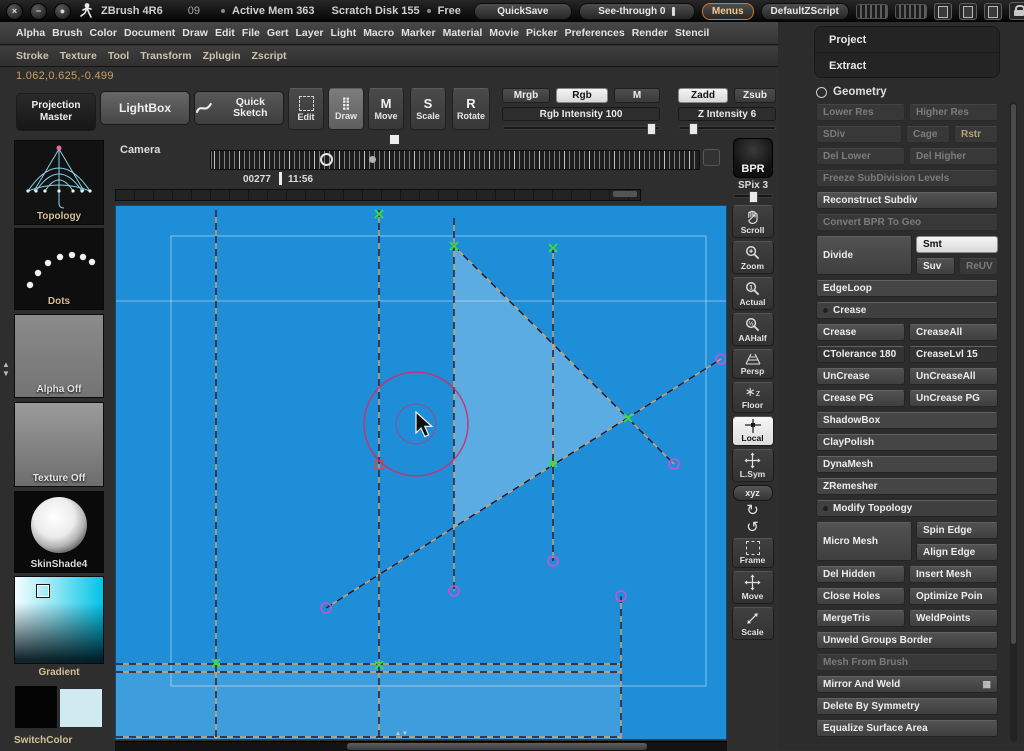 The height and width of the screenshot is (751, 1024). What do you see at coordinates (860, 574) in the screenshot?
I see `del-hidden-button: Del Hidden` at bounding box center [860, 574].